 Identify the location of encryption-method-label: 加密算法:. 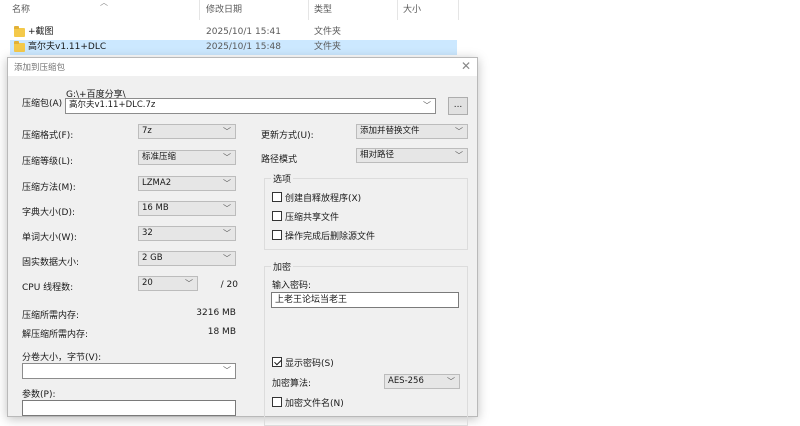
(292, 384).